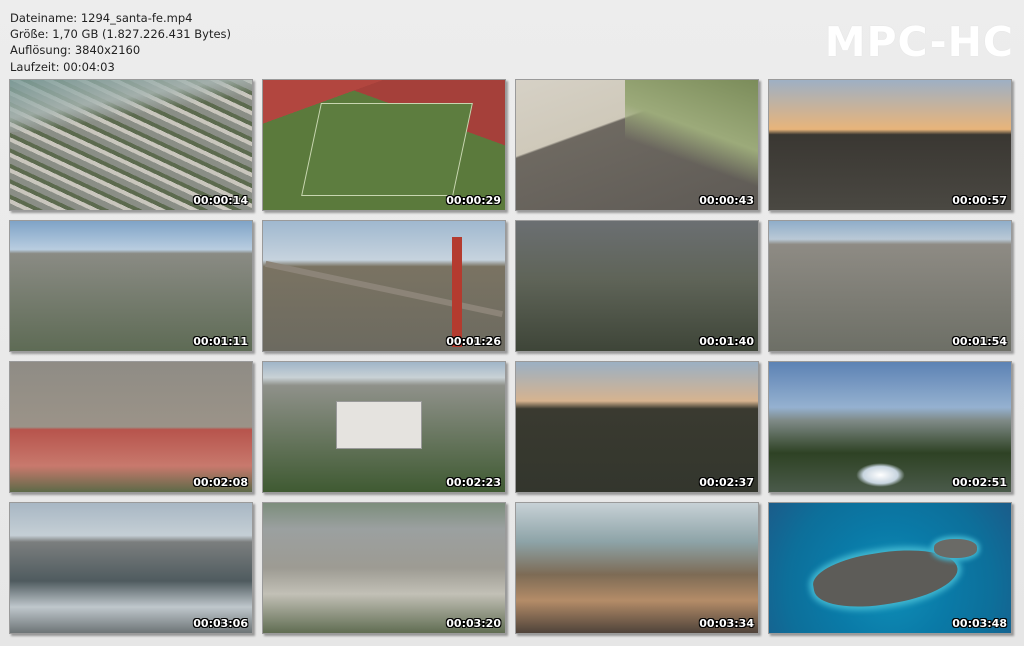 This screenshot has height=646, width=1024. What do you see at coordinates (890, 286) in the screenshot?
I see `thumbnail-city-wide: 00:01:54` at bounding box center [890, 286].